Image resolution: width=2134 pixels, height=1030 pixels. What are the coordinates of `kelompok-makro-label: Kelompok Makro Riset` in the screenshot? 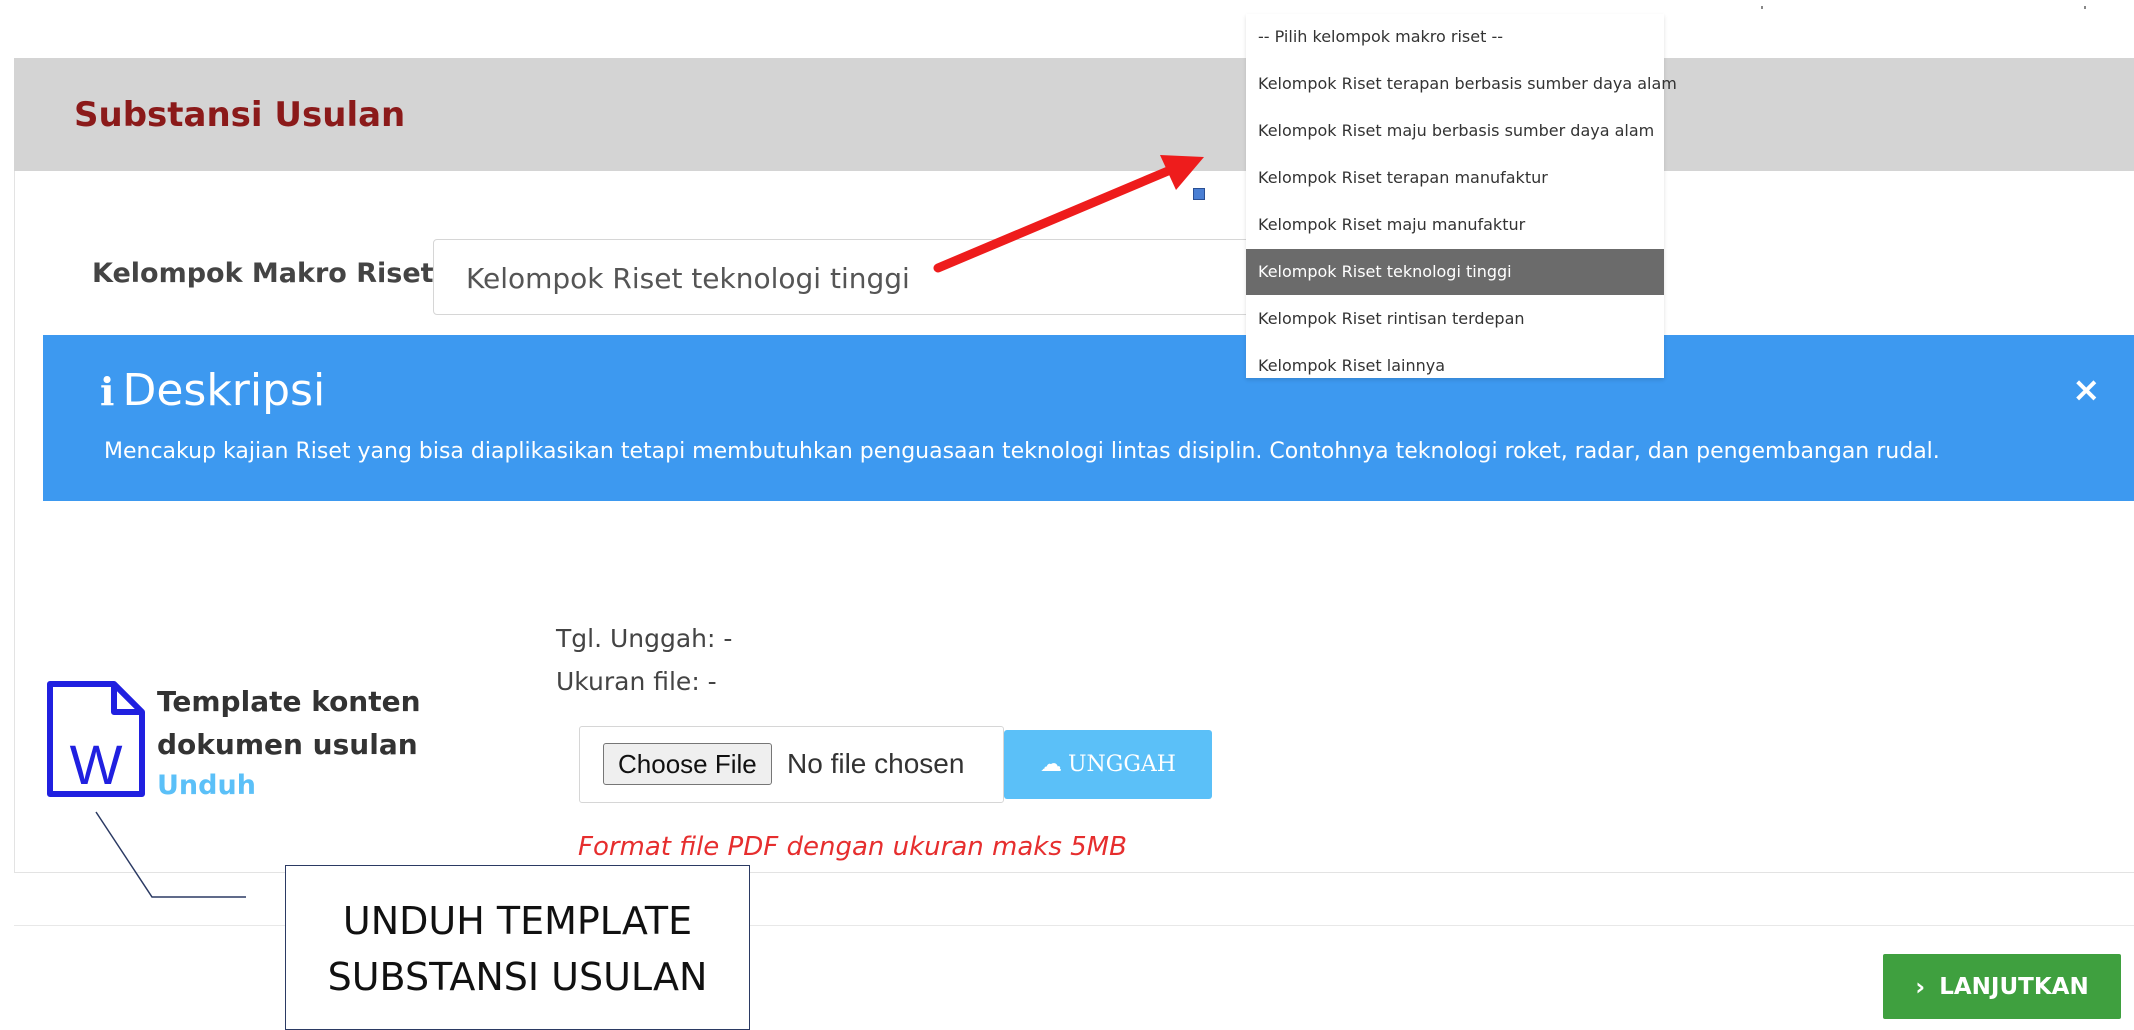 It's located at (263, 273).